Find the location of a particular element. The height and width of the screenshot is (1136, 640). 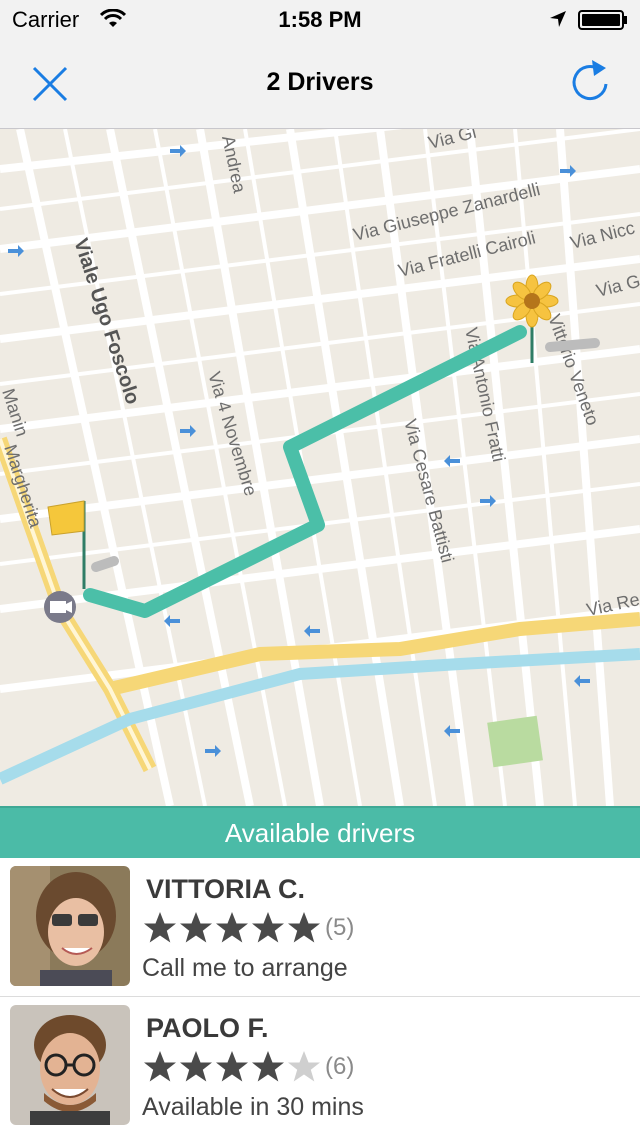

driver-name: PAOLO F. is located at coordinates (207, 1028).